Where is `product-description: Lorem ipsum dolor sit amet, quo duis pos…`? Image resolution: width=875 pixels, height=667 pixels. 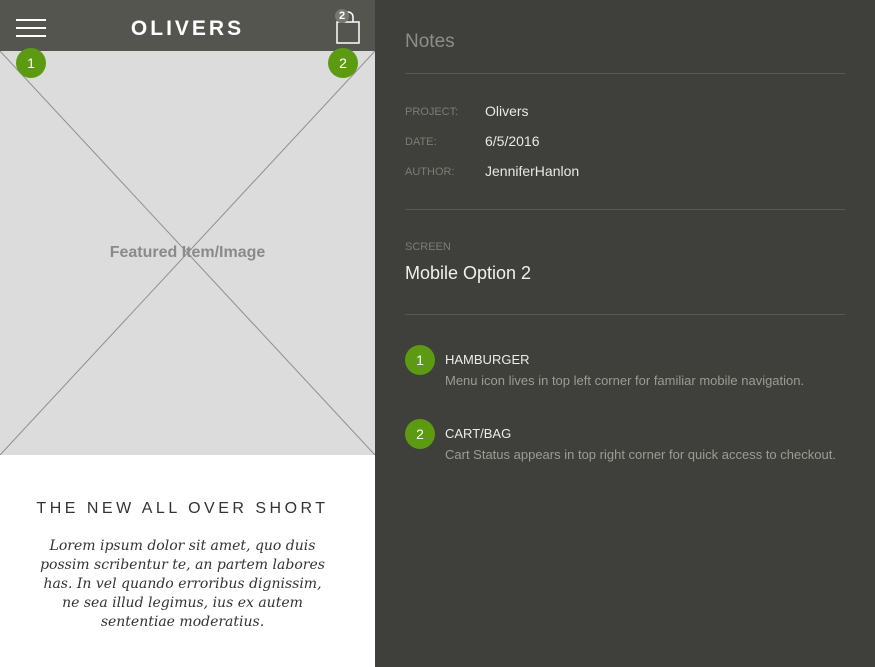
product-description: Lorem ipsum dolor sit amet, quo duis pos… is located at coordinates (182, 584).